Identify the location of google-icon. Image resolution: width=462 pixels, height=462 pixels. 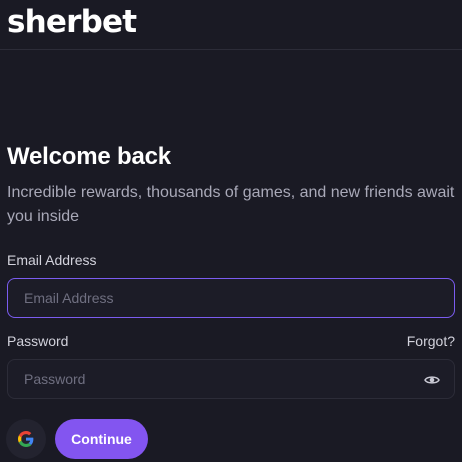
(26, 439).